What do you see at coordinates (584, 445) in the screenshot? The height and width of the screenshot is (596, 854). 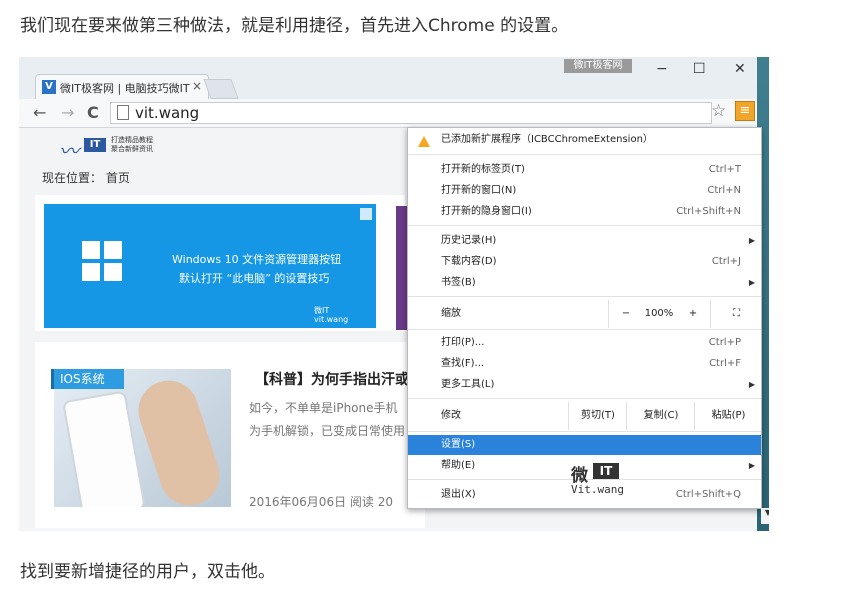 I see `menu-settings: 设置(S)` at bounding box center [584, 445].